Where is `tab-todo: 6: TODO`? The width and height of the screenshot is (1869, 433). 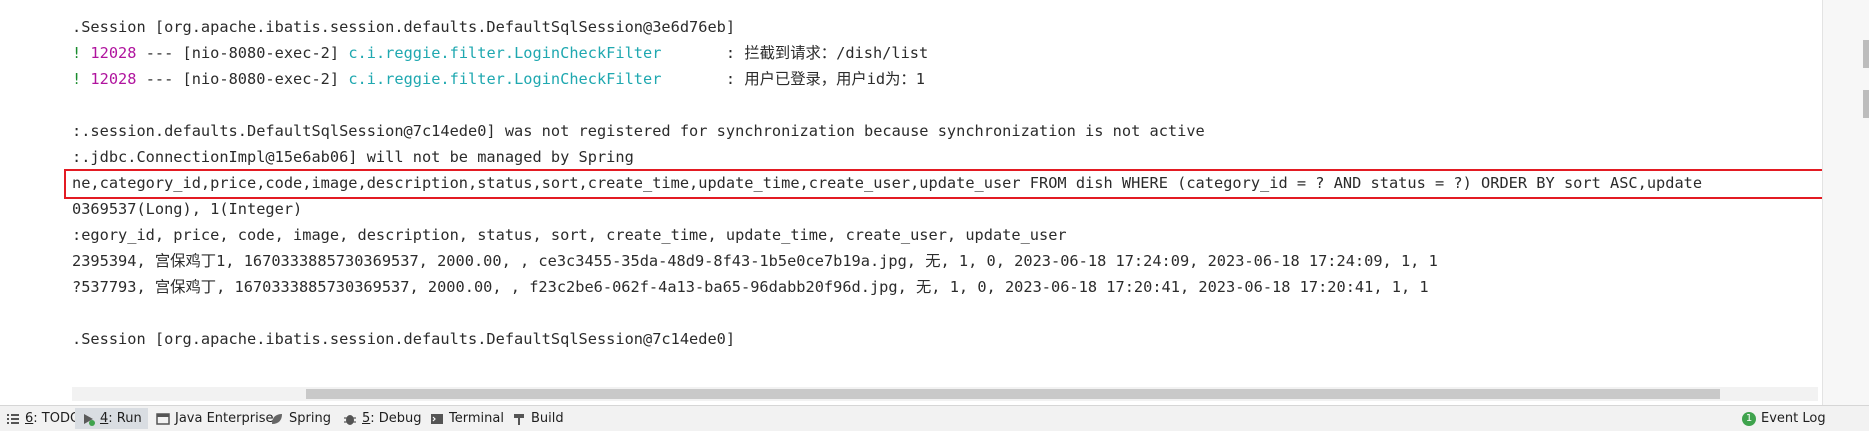
tab-todo: 6: TODO is located at coordinates (43, 418).